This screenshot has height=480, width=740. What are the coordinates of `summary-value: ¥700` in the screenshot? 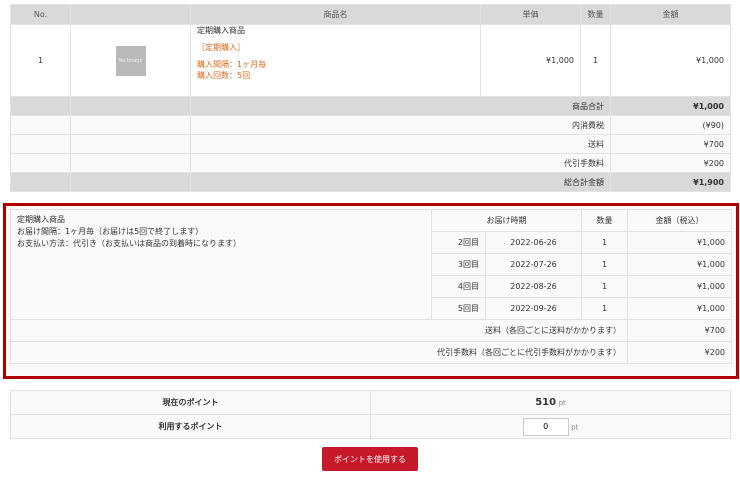 It's located at (670, 144).